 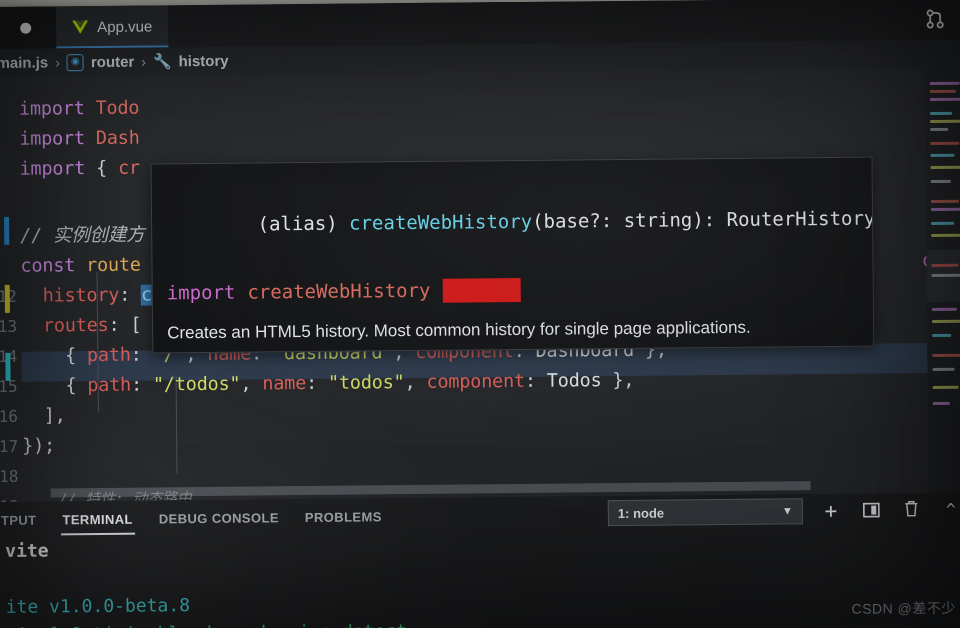 I want to click on editor-tab-label: App.vue, so click(x=125, y=26).